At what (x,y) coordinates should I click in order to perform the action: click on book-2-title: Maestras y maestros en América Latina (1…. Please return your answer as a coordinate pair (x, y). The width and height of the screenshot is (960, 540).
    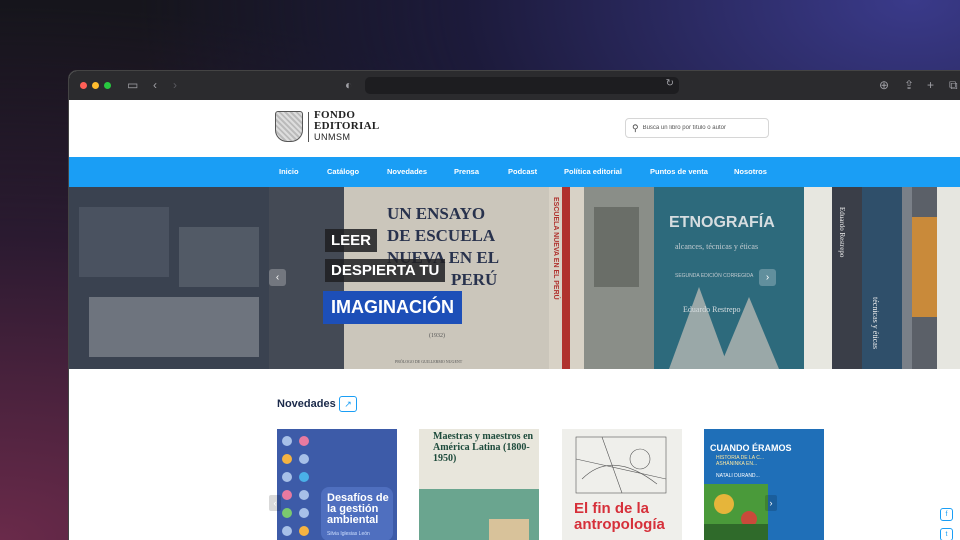
    Looking at the image, I should click on (483, 447).